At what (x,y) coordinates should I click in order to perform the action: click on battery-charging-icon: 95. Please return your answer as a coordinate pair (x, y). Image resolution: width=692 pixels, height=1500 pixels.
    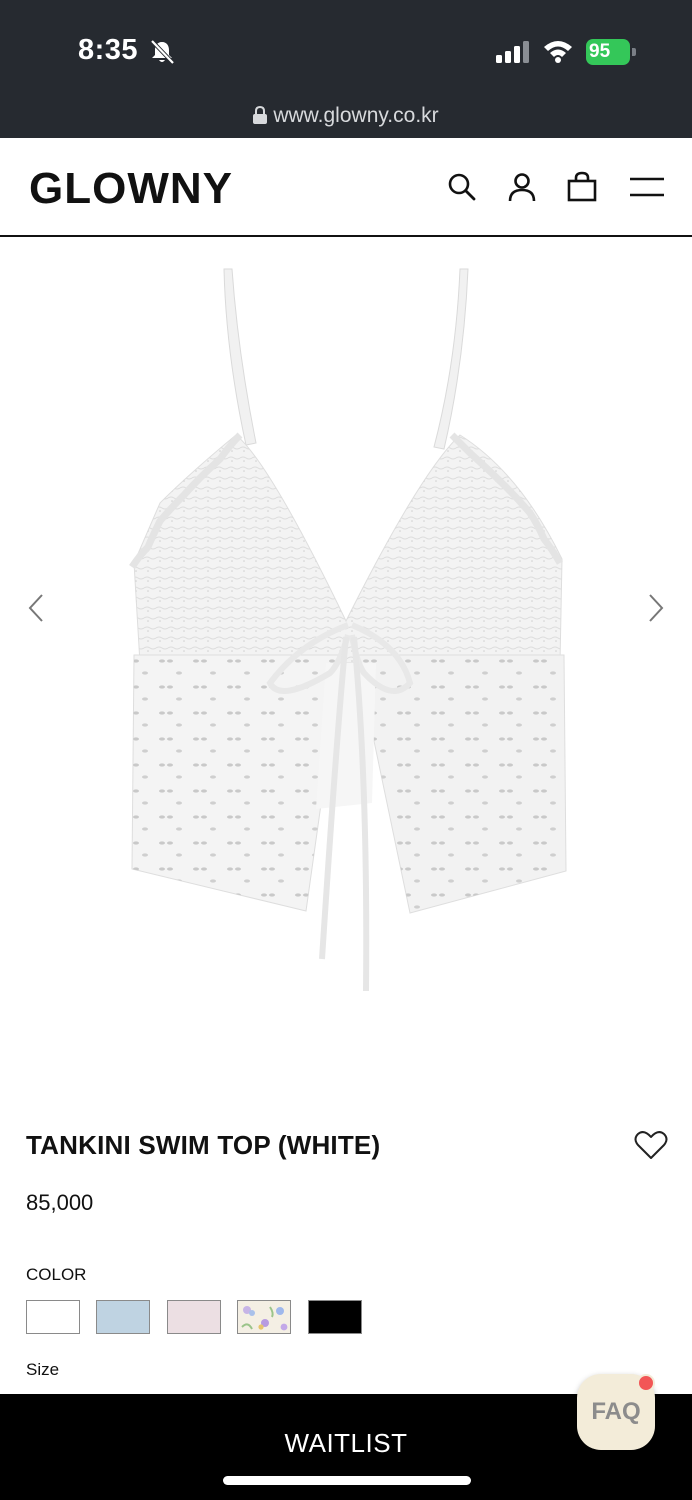
    Looking at the image, I should click on (611, 52).